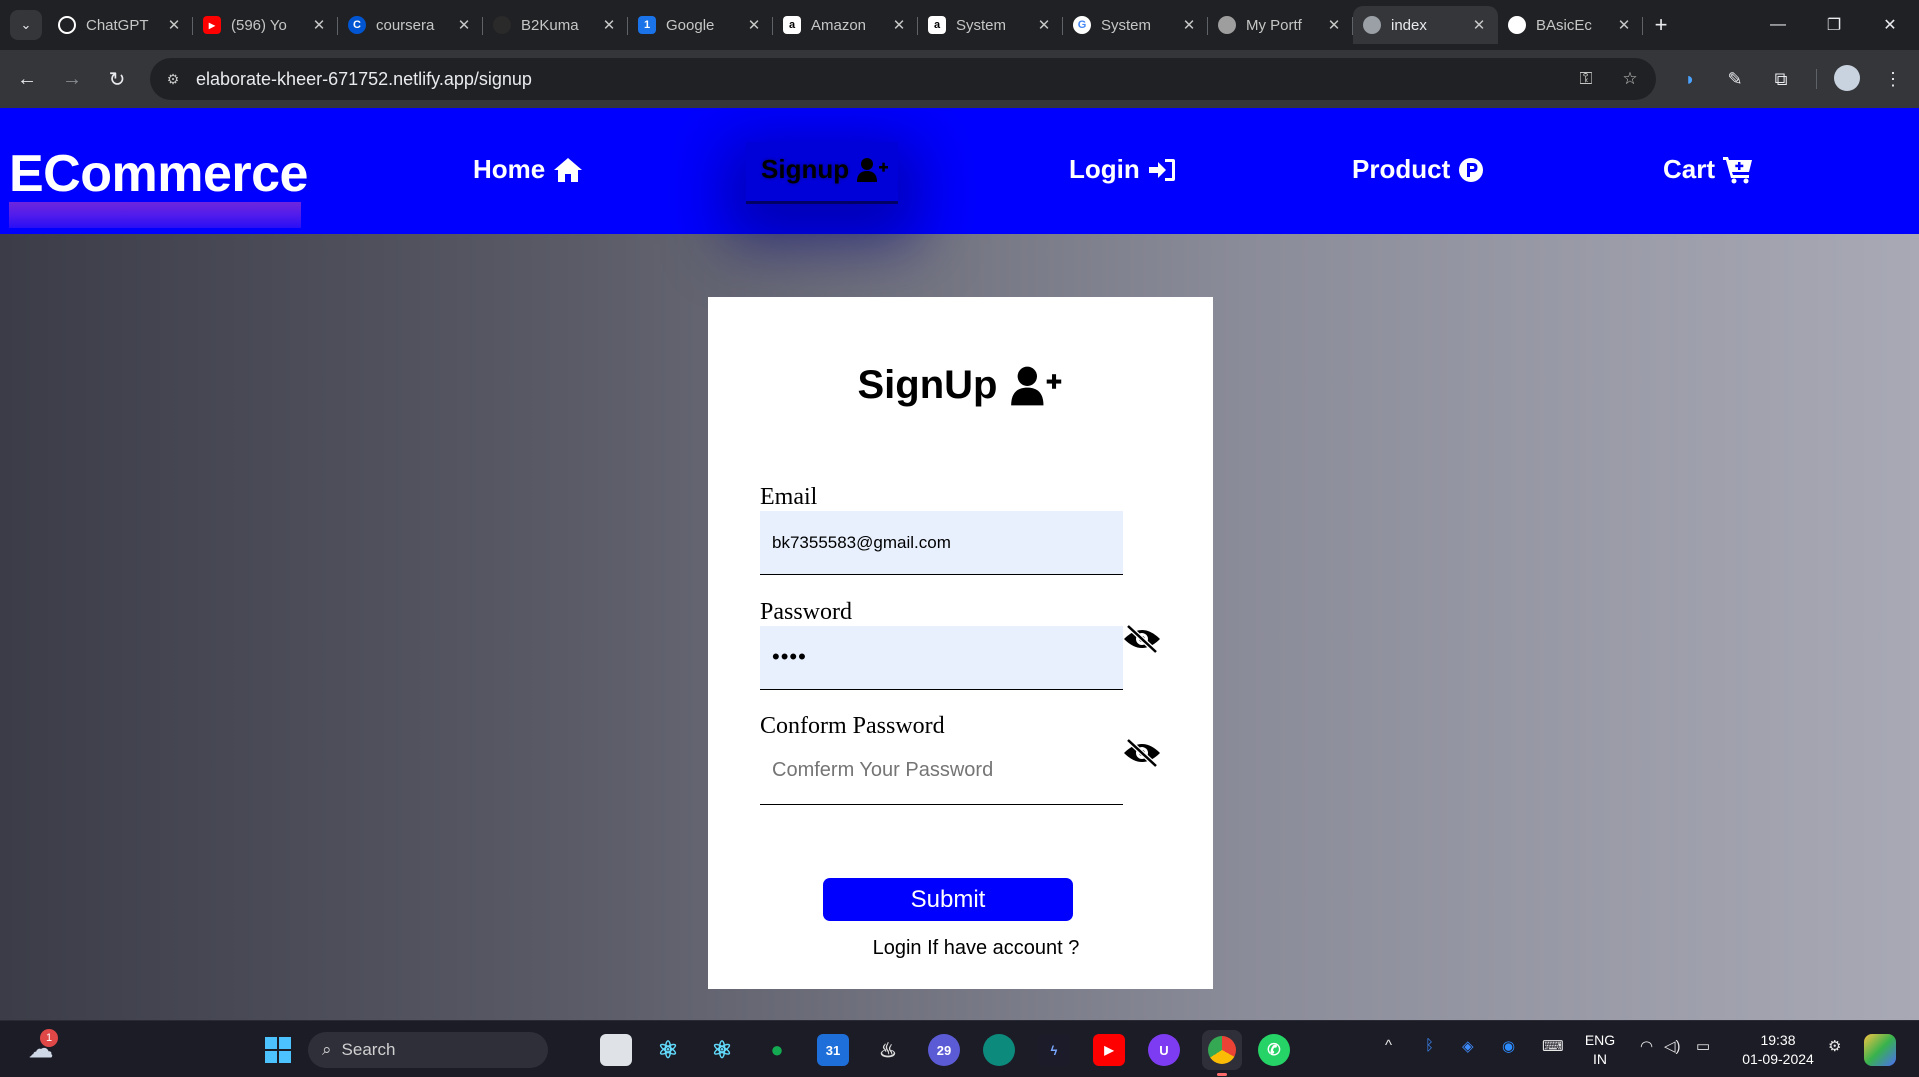  Describe the element at coordinates (1222, 1050) in the screenshot. I see `chrome-taskbar-button` at that location.